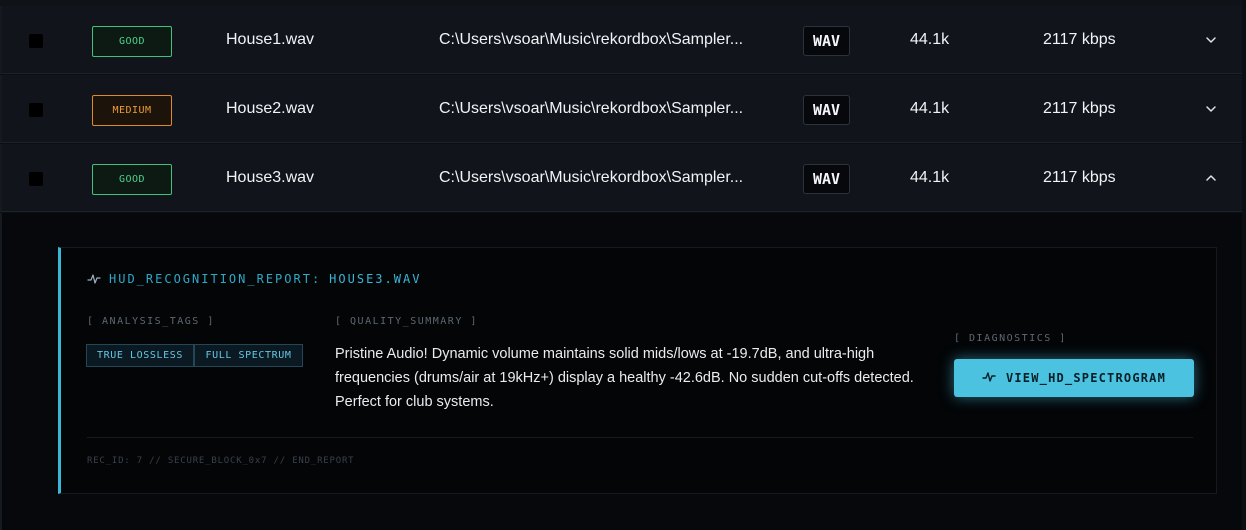  What do you see at coordinates (270, 39) in the screenshot?
I see `file-name: House1.wav` at bounding box center [270, 39].